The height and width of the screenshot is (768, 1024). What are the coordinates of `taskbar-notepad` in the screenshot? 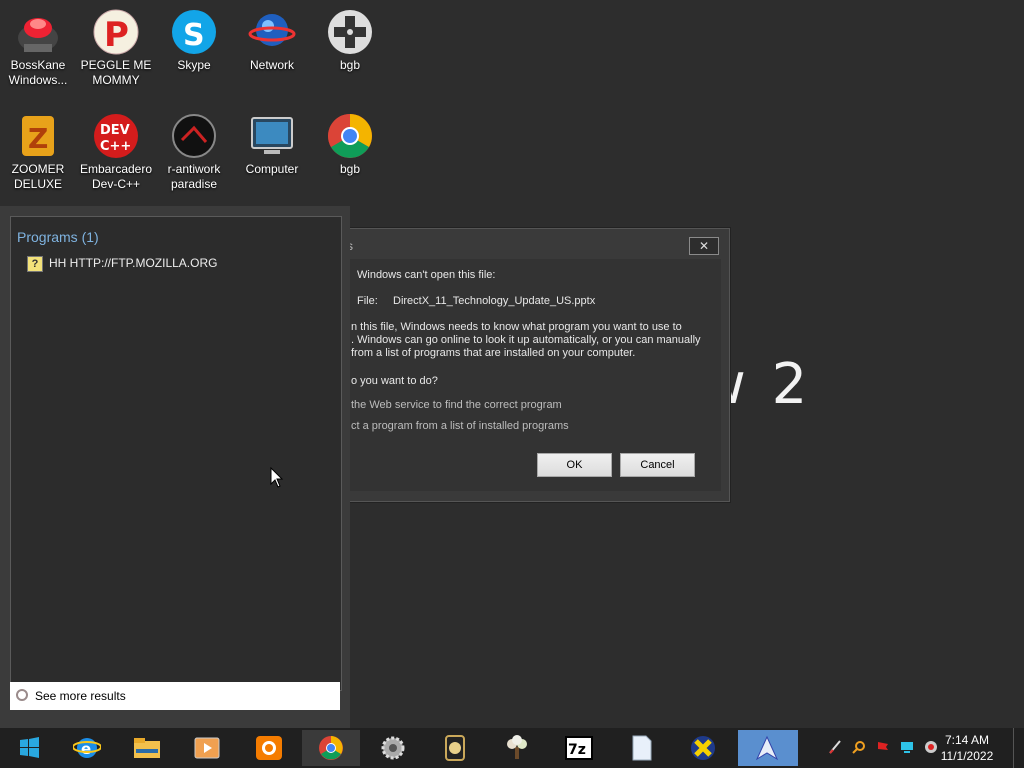 It's located at (641, 748).